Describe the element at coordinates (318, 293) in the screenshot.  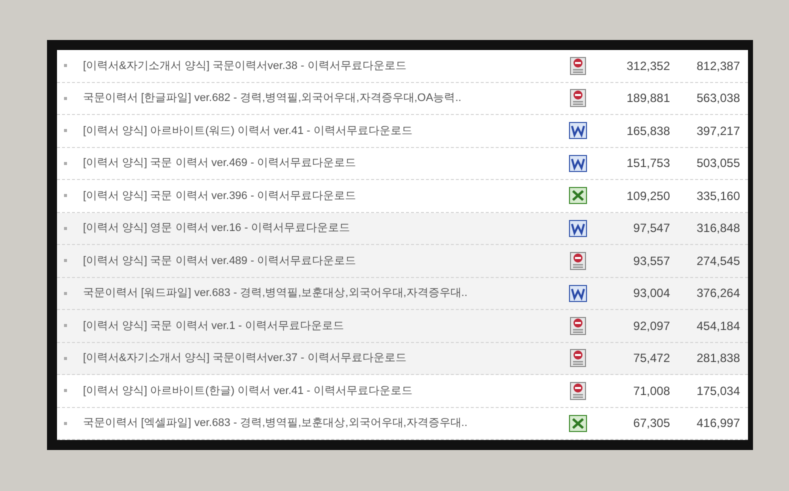
I see `post-title: 국문이력서 [워드파일] ver.683 - 경력,병역필,보훈대상,외국어우대,자격증우대..` at that location.